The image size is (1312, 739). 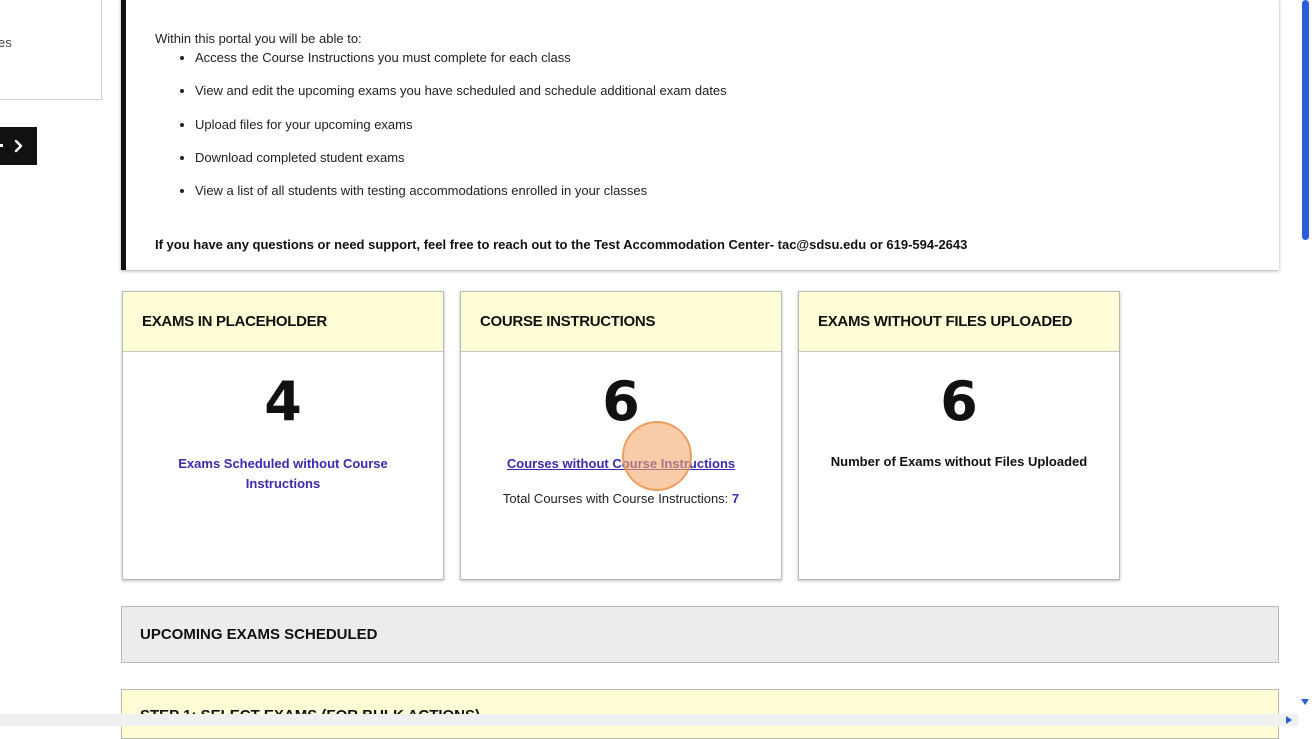 What do you see at coordinates (283, 322) in the screenshot?
I see `card-title: EXAMS IN PLACEHOLDER` at bounding box center [283, 322].